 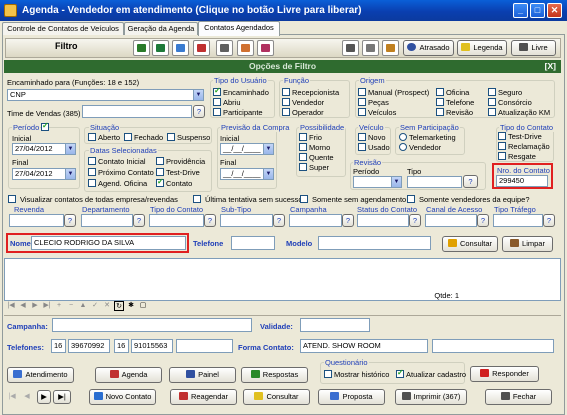 What do you see at coordinates (59, 306) in the screenshot?
I see `insert-record-icon: +` at bounding box center [59, 306].